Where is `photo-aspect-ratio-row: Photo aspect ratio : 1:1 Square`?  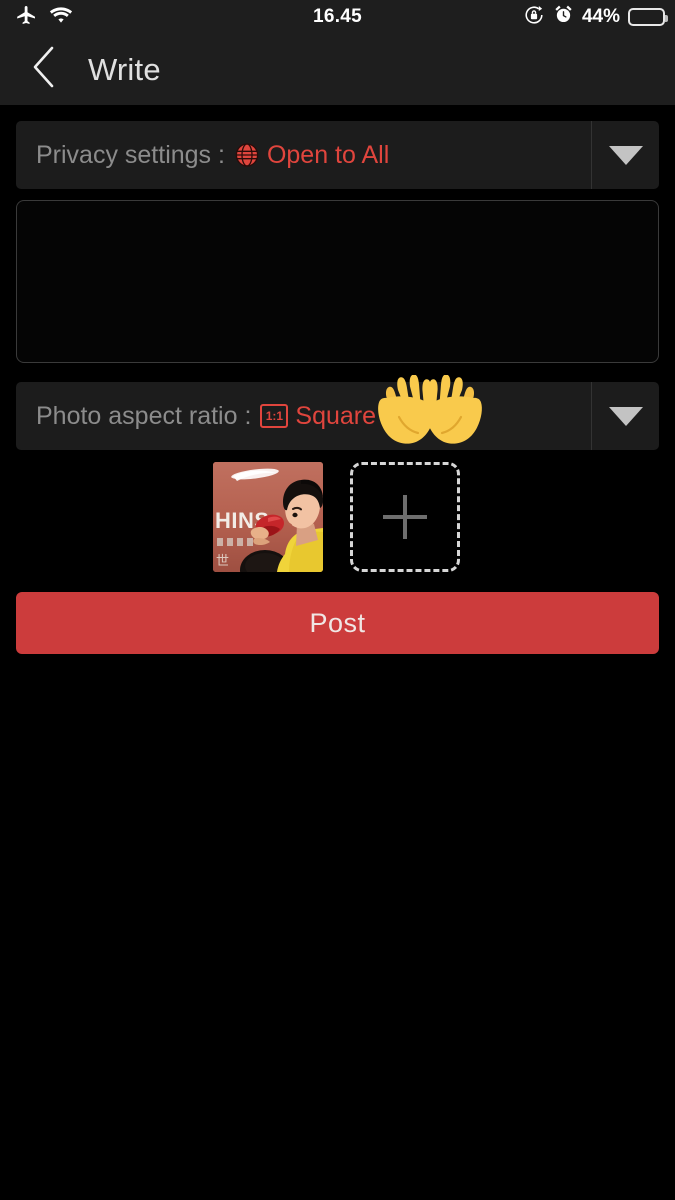 photo-aspect-ratio-row: Photo aspect ratio : 1:1 Square is located at coordinates (337, 416).